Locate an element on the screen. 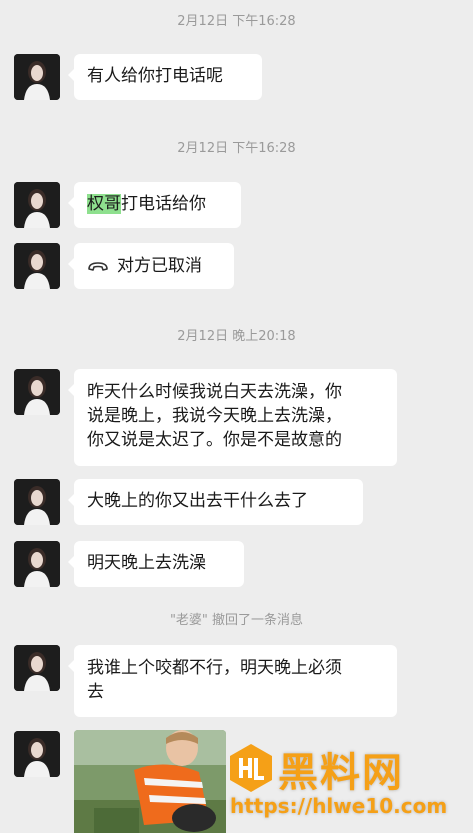  call-record-bubble: 对方已取消 is located at coordinates (151, 266).